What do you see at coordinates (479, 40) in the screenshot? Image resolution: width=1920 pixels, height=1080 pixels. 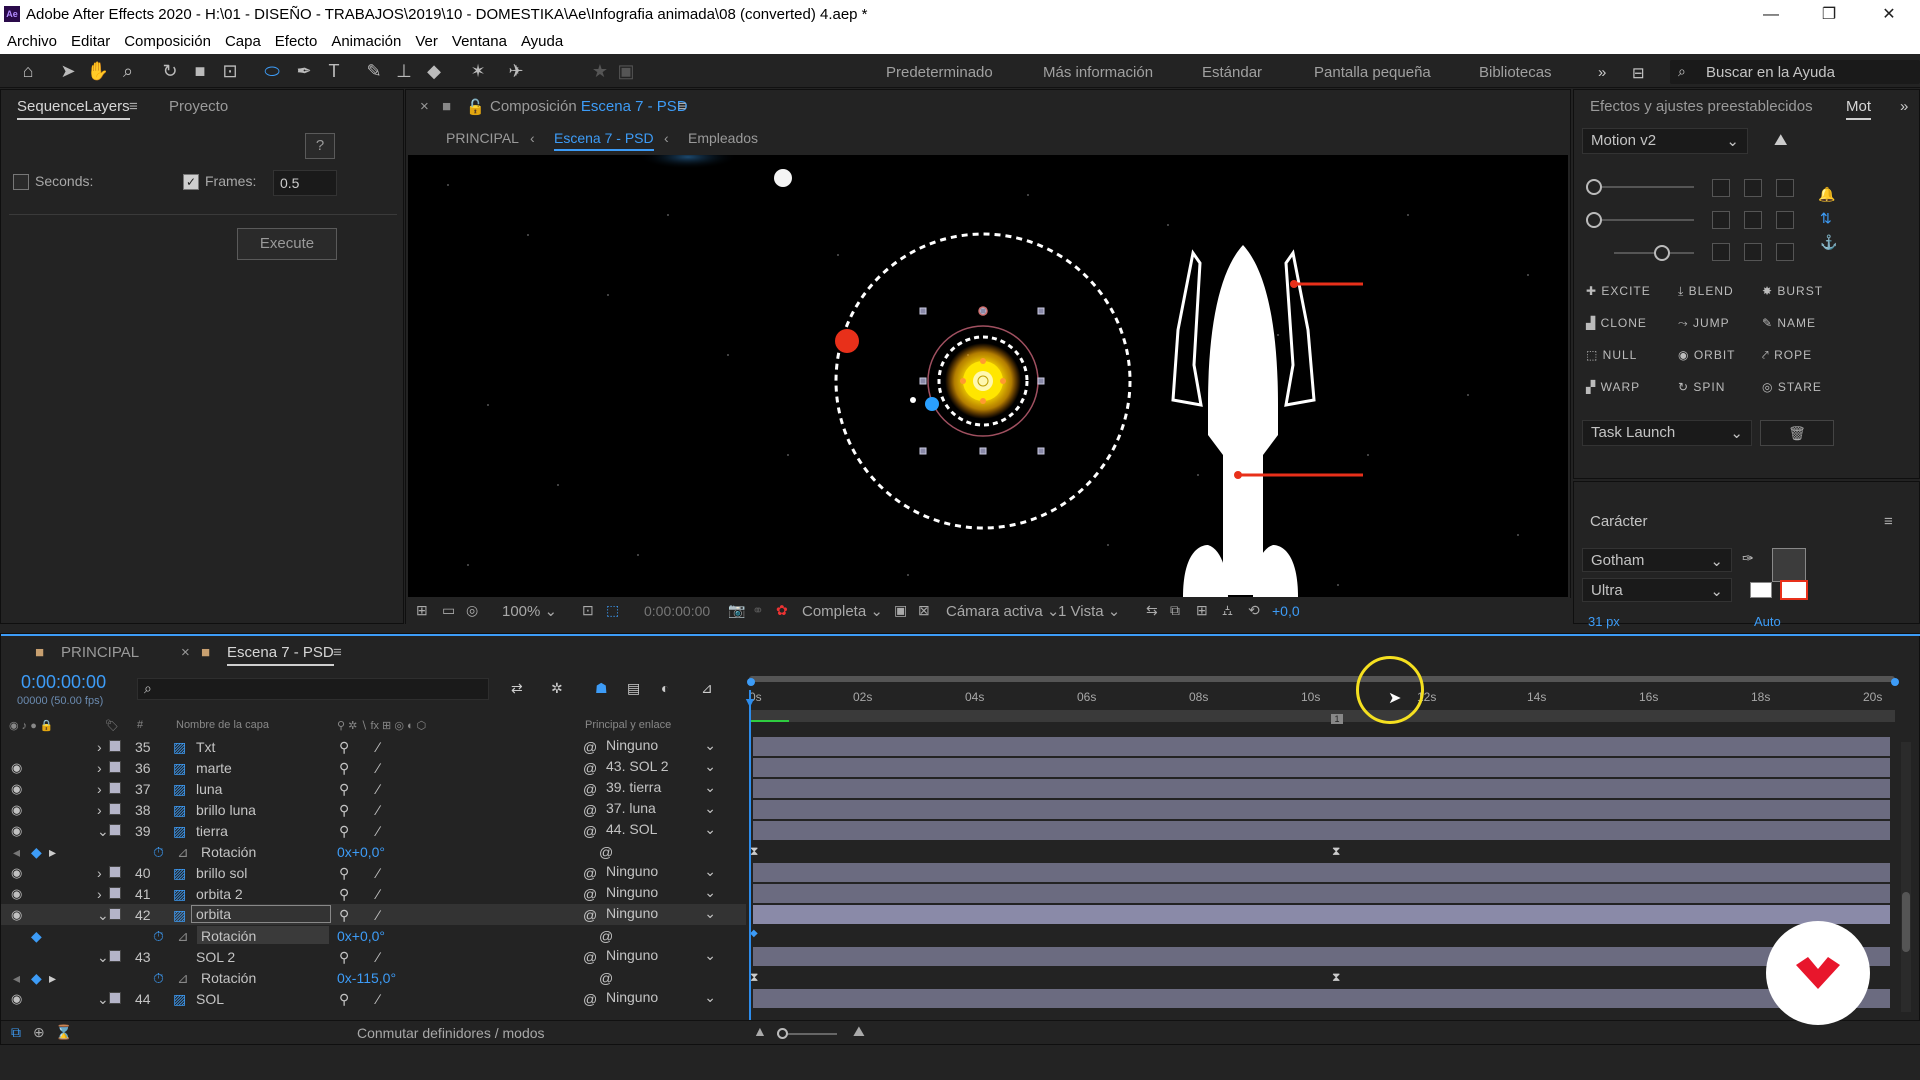 I see `menu-ventana: Ventana` at bounding box center [479, 40].